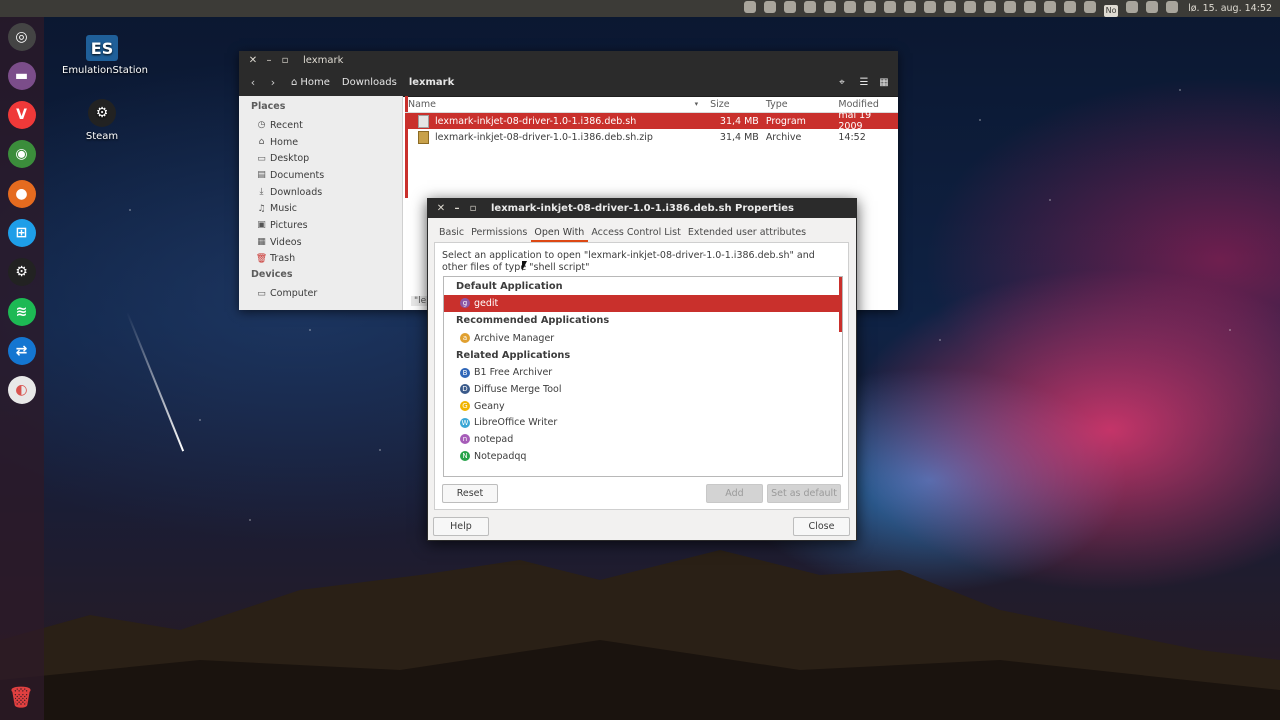 This screenshot has width=1280, height=720. I want to click on grid-view-icon: ▦, so click(884, 82).